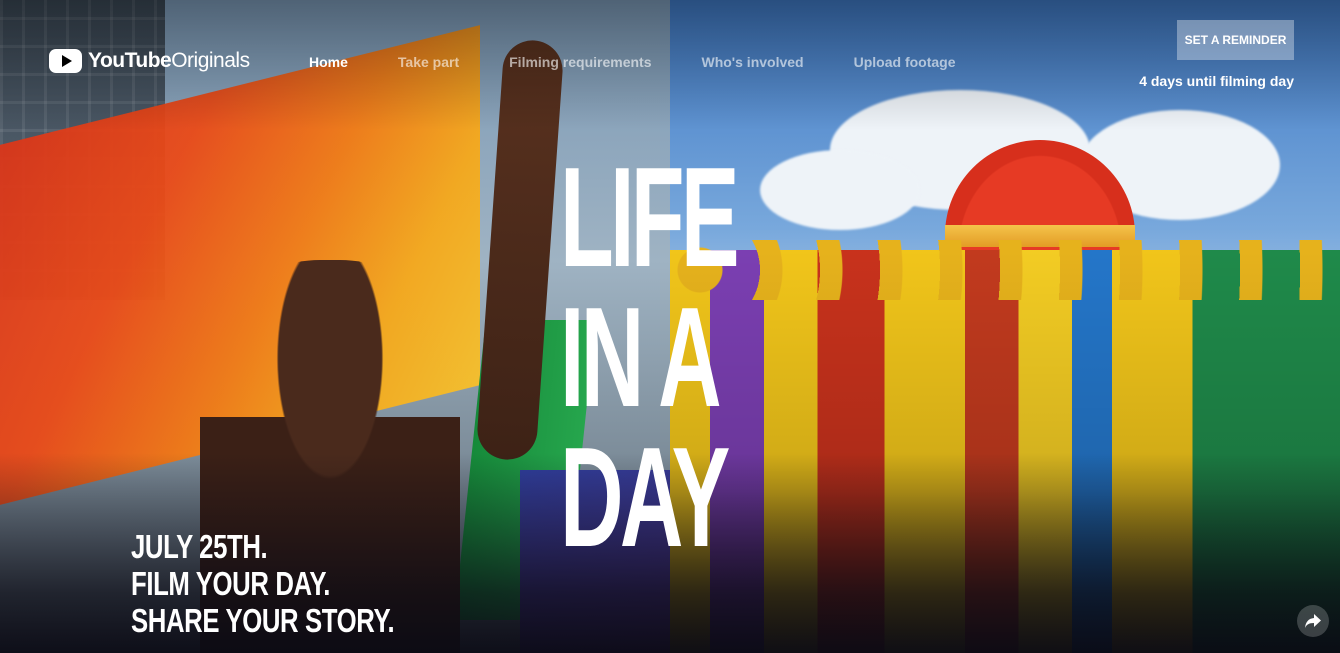 This screenshot has height=653, width=1340. I want to click on tagline-line: JULY 25TH., so click(199, 546).